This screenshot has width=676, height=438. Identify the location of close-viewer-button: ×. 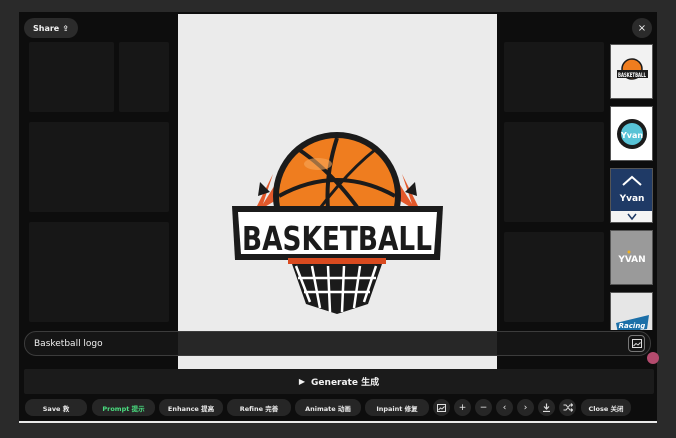
(642, 28).